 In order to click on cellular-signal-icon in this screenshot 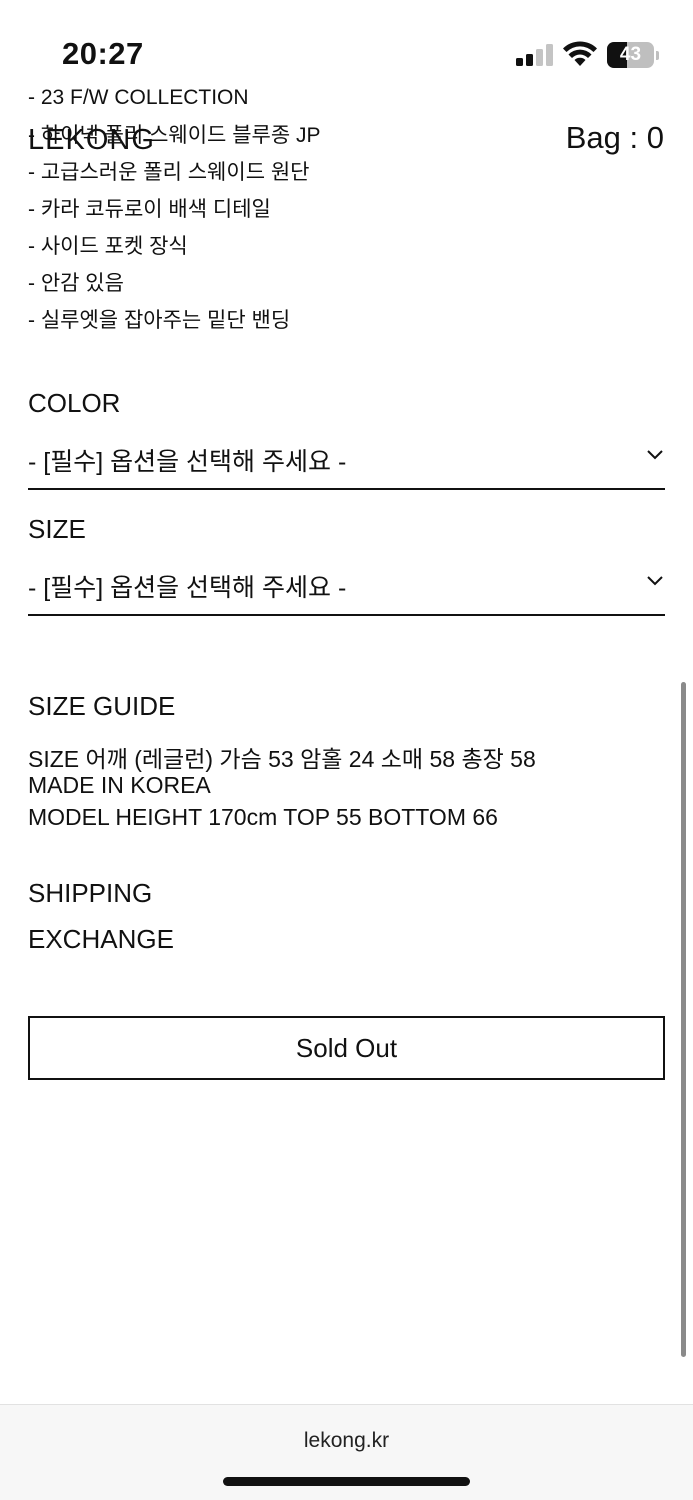, I will do `click(535, 55)`.